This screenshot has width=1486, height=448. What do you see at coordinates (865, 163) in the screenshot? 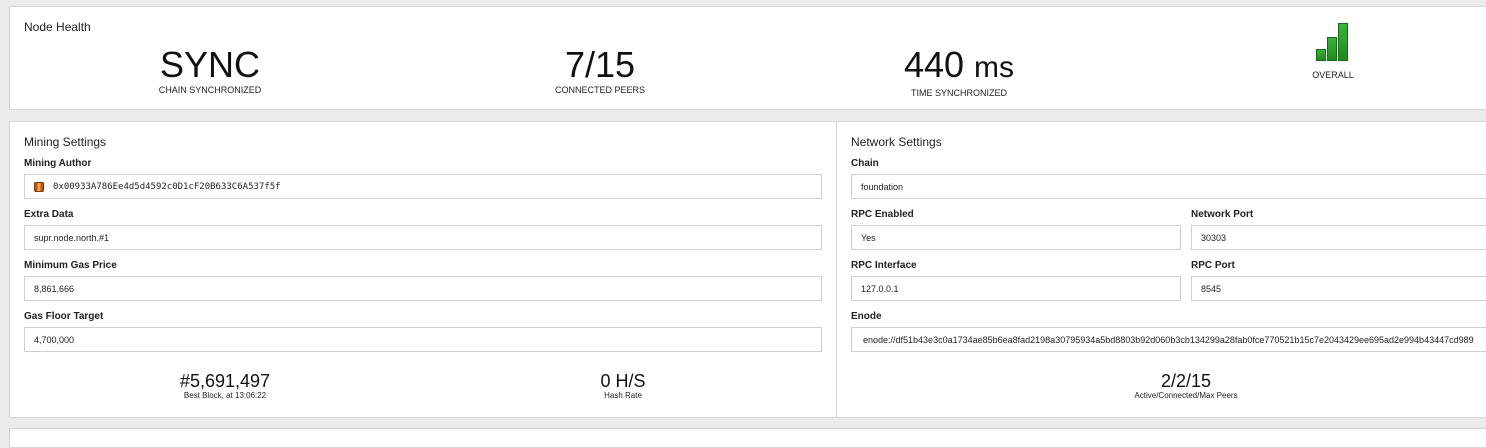
I see `chain-label: Chain` at bounding box center [865, 163].